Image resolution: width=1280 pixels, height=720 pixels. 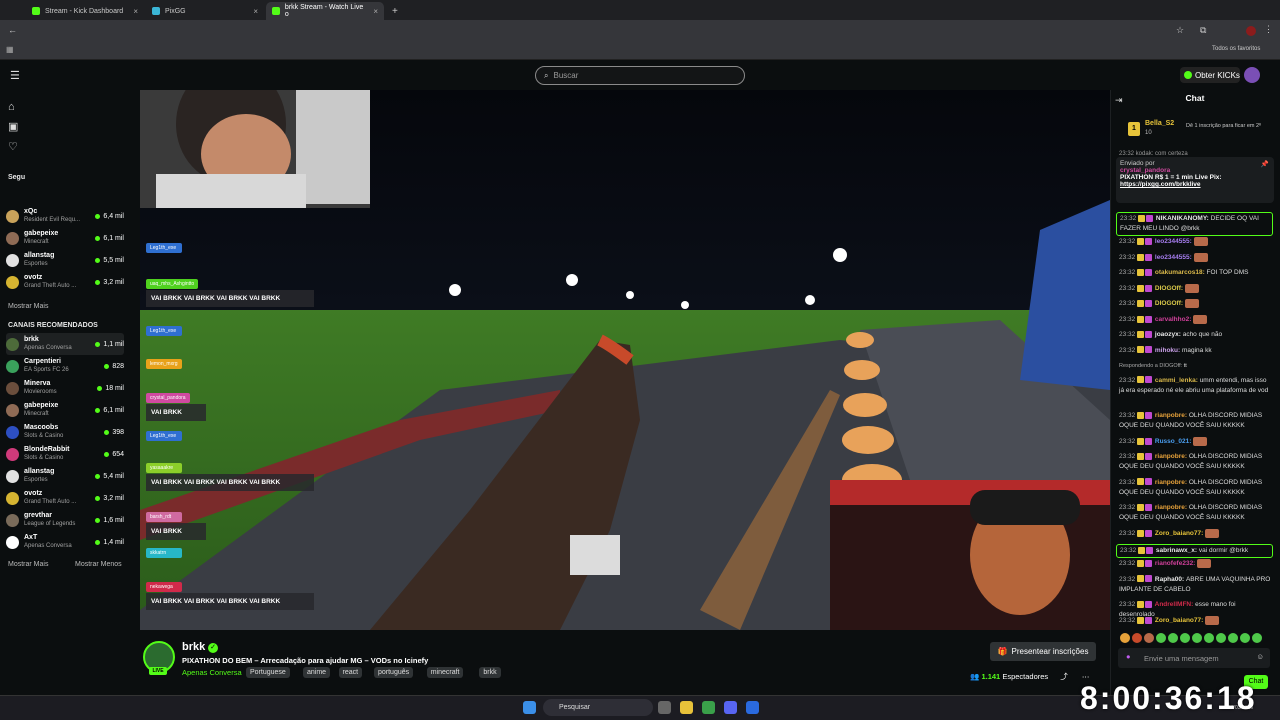 I want to click on browser-tab: Stream - Kick Dashboard ×, so click(x=85, y=11).